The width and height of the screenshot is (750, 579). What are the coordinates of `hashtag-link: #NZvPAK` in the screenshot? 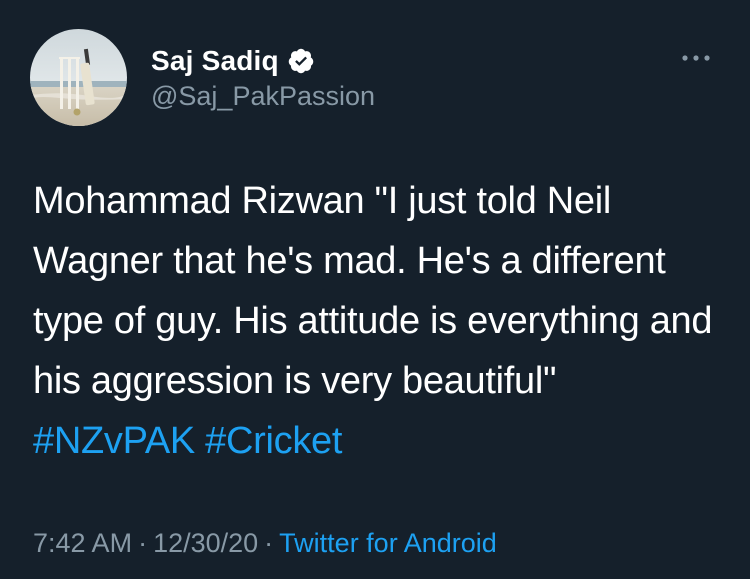 It's located at (114, 441).